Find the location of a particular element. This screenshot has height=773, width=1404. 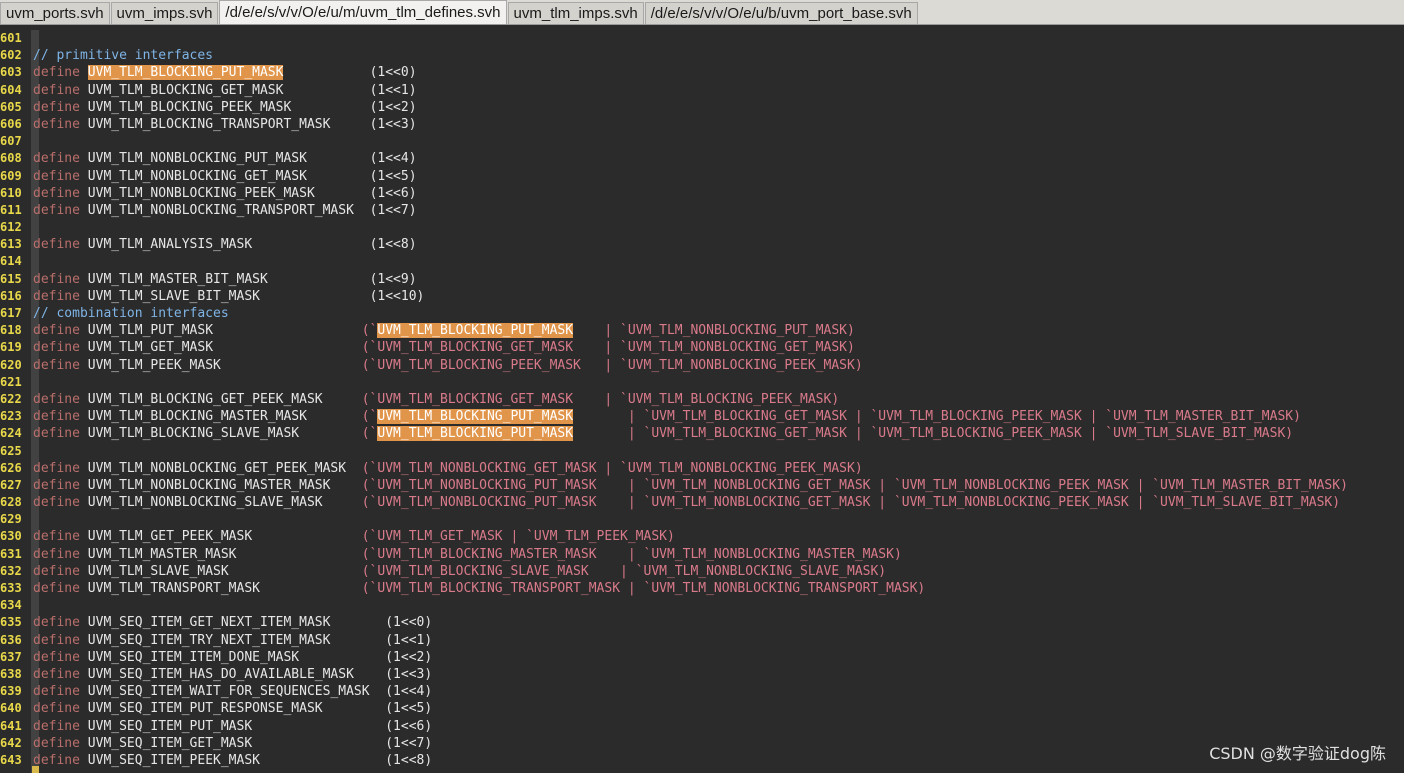

line-number: 635 is located at coordinates (11, 622).